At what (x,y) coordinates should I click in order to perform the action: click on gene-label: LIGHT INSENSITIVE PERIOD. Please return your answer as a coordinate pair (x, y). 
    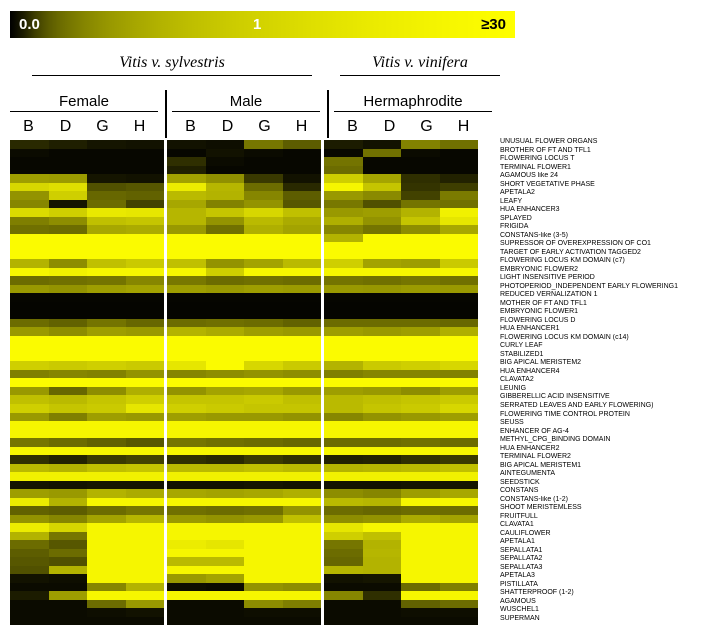
    Looking at the image, I should click on (547, 278).